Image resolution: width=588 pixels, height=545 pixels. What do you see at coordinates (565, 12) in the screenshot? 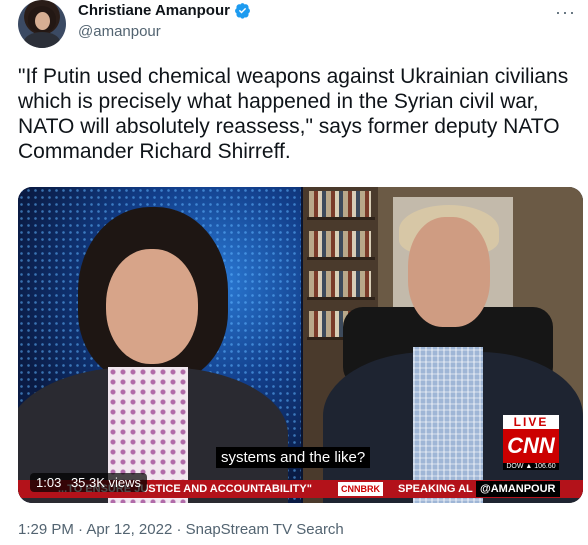
I see `more-icon: ···` at bounding box center [565, 12].